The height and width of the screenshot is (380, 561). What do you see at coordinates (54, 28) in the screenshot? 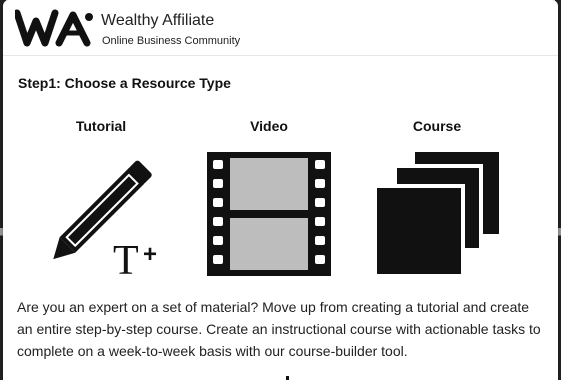
I see `wealthy-affiliate-logo-icon` at bounding box center [54, 28].